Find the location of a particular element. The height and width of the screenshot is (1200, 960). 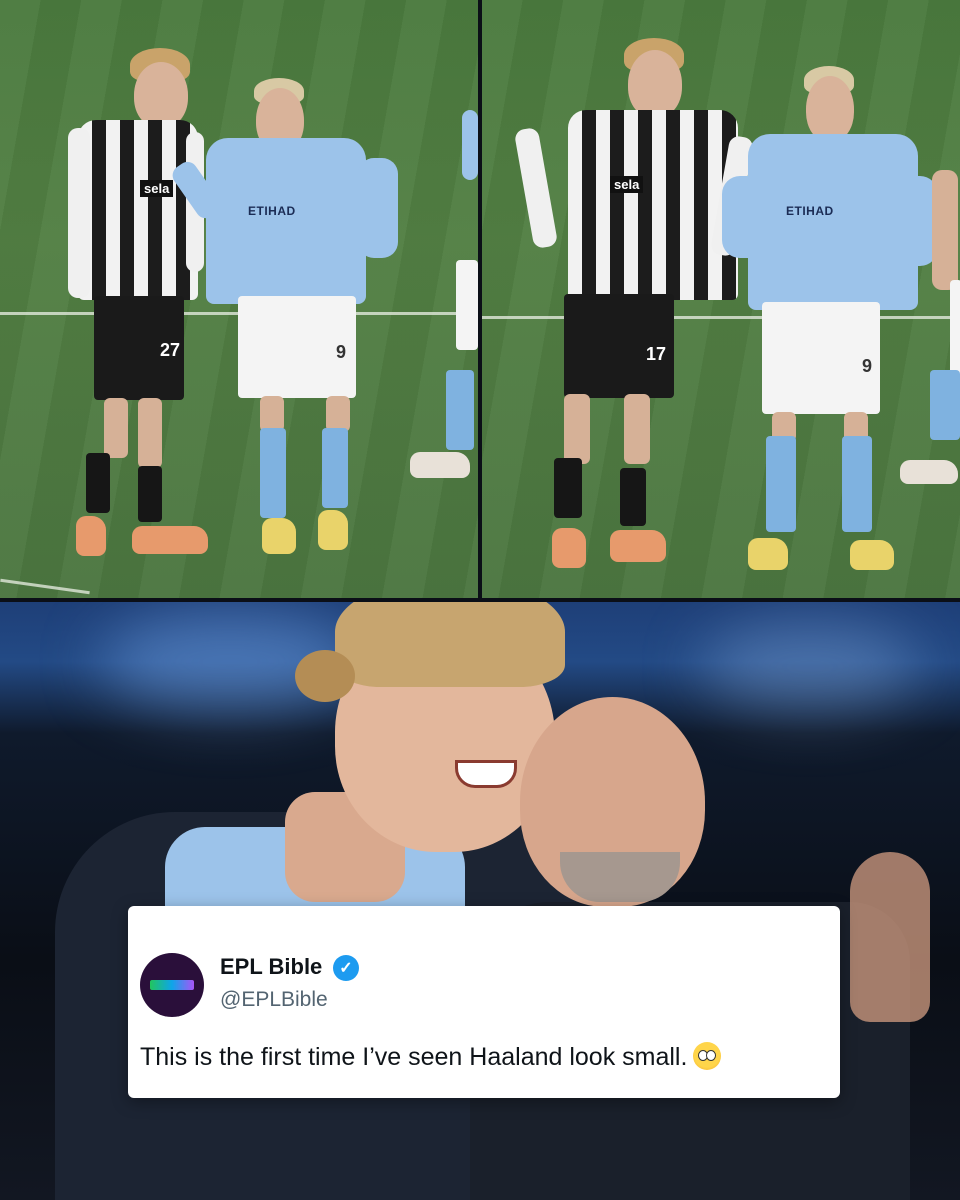

haaland-hair is located at coordinates (450, 644).